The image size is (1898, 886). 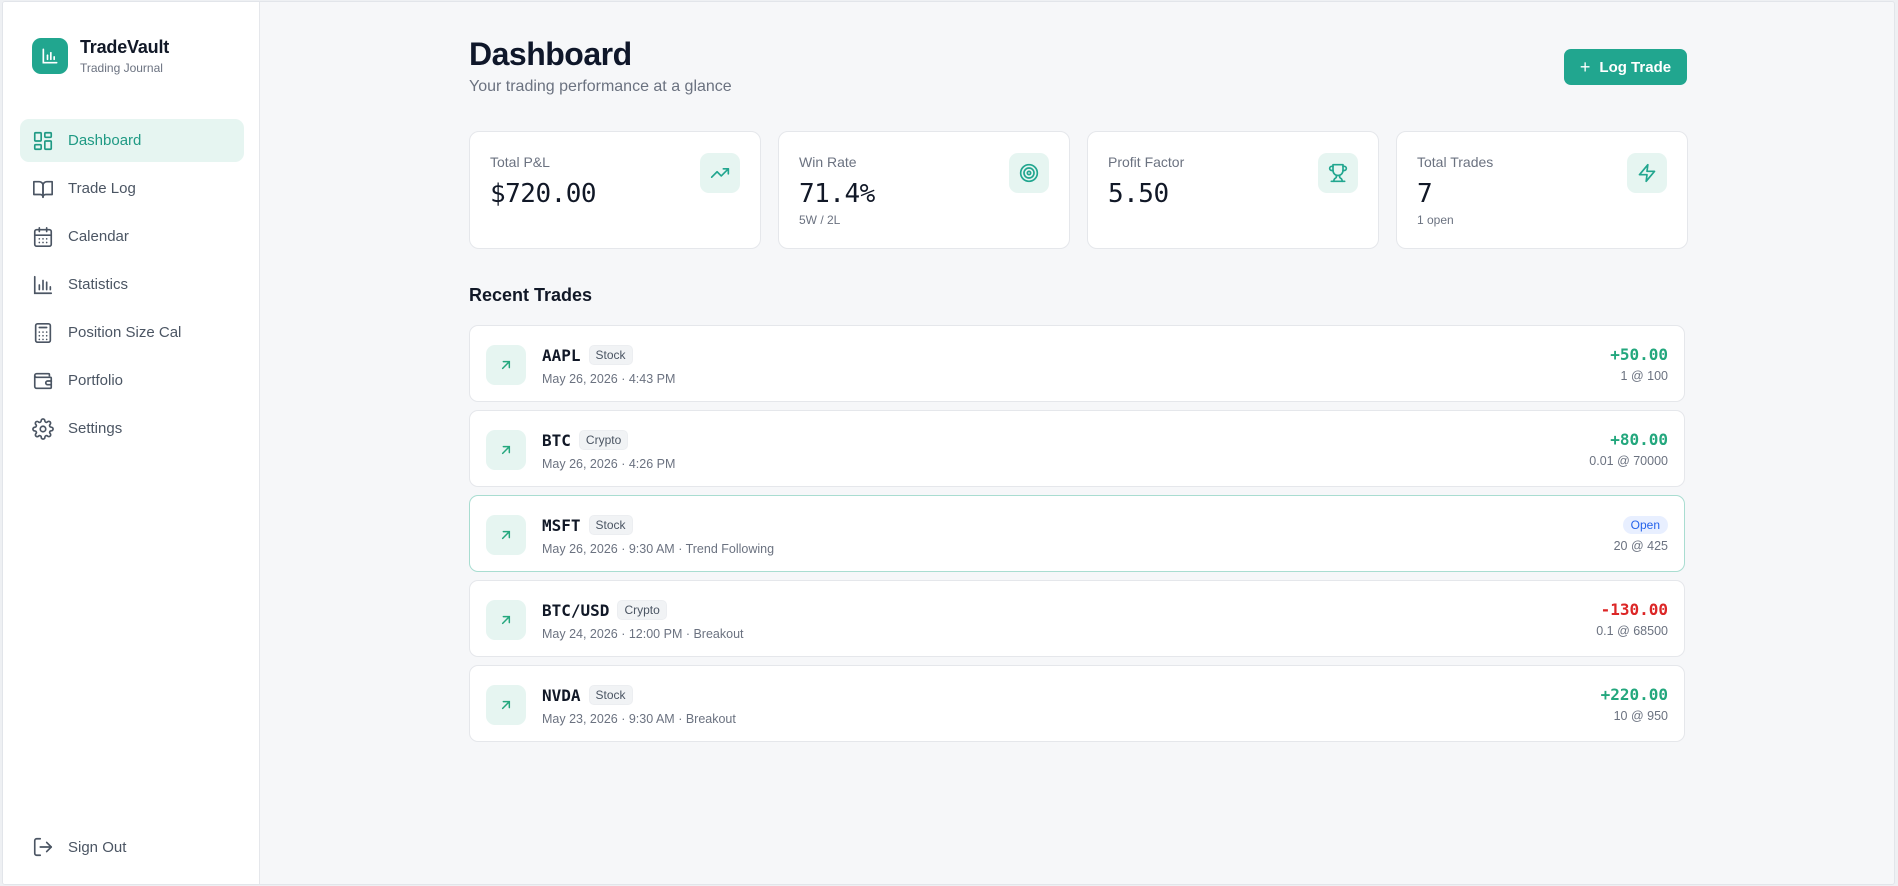 I want to click on stat-label: Total Trades, so click(x=1455, y=162).